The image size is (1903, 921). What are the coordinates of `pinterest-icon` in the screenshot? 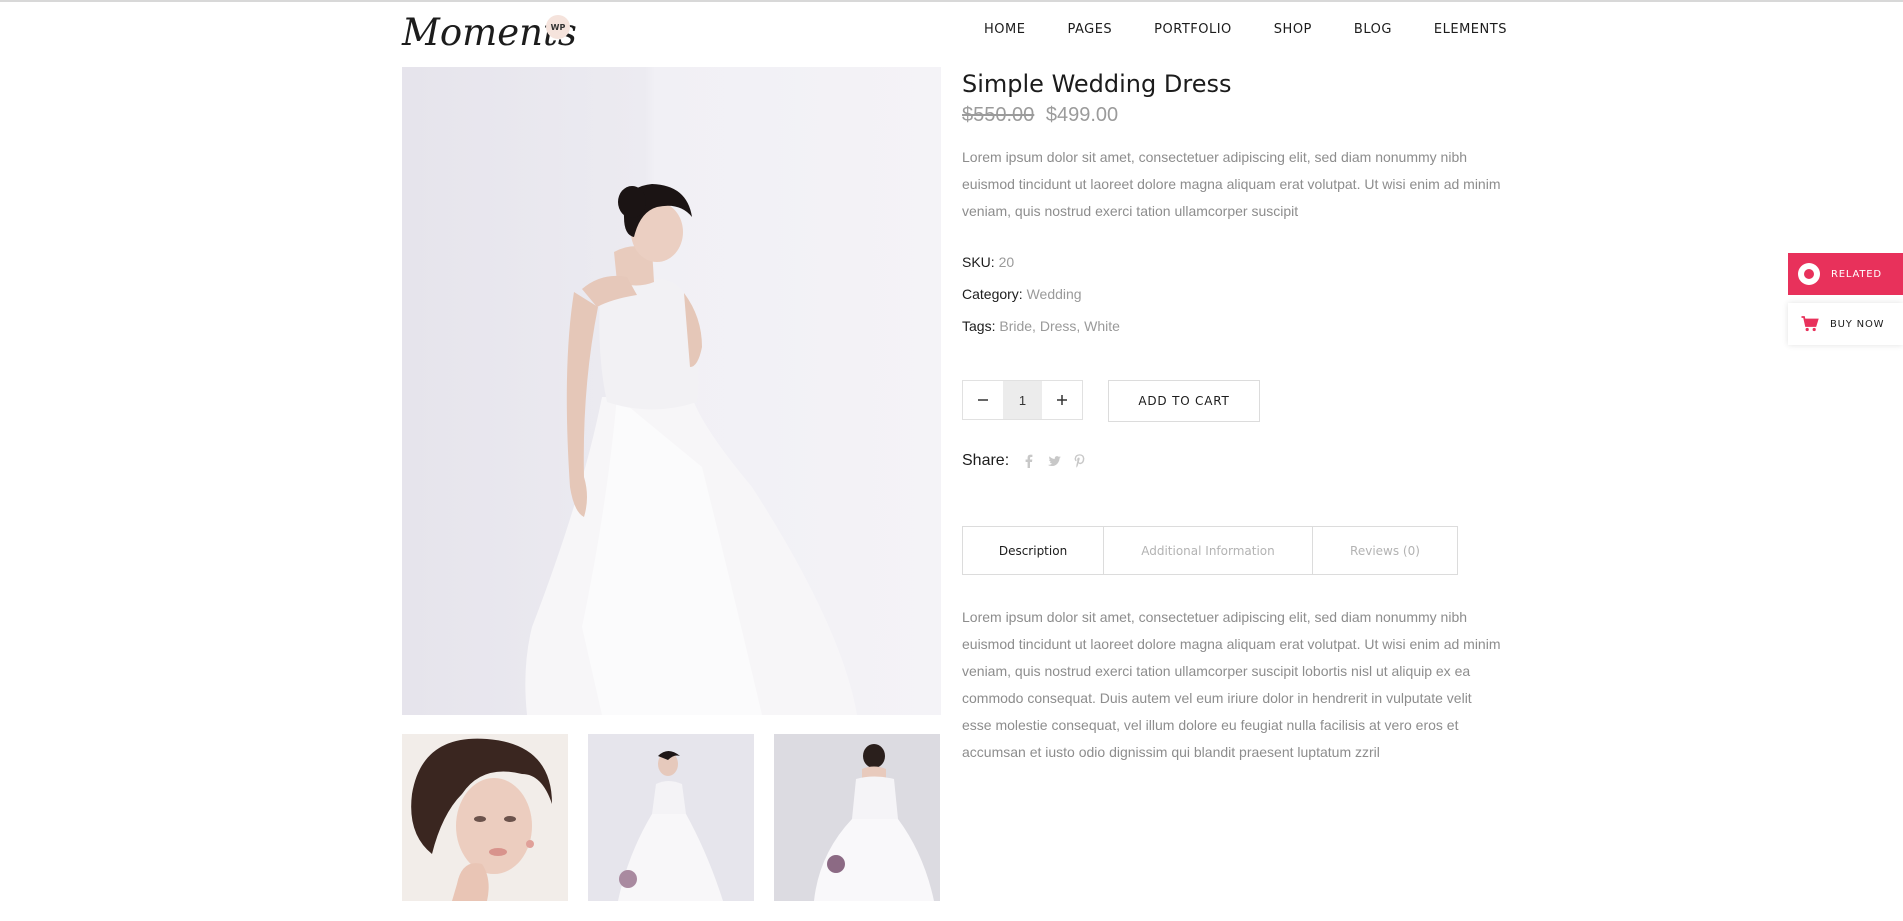 It's located at (1079, 461).